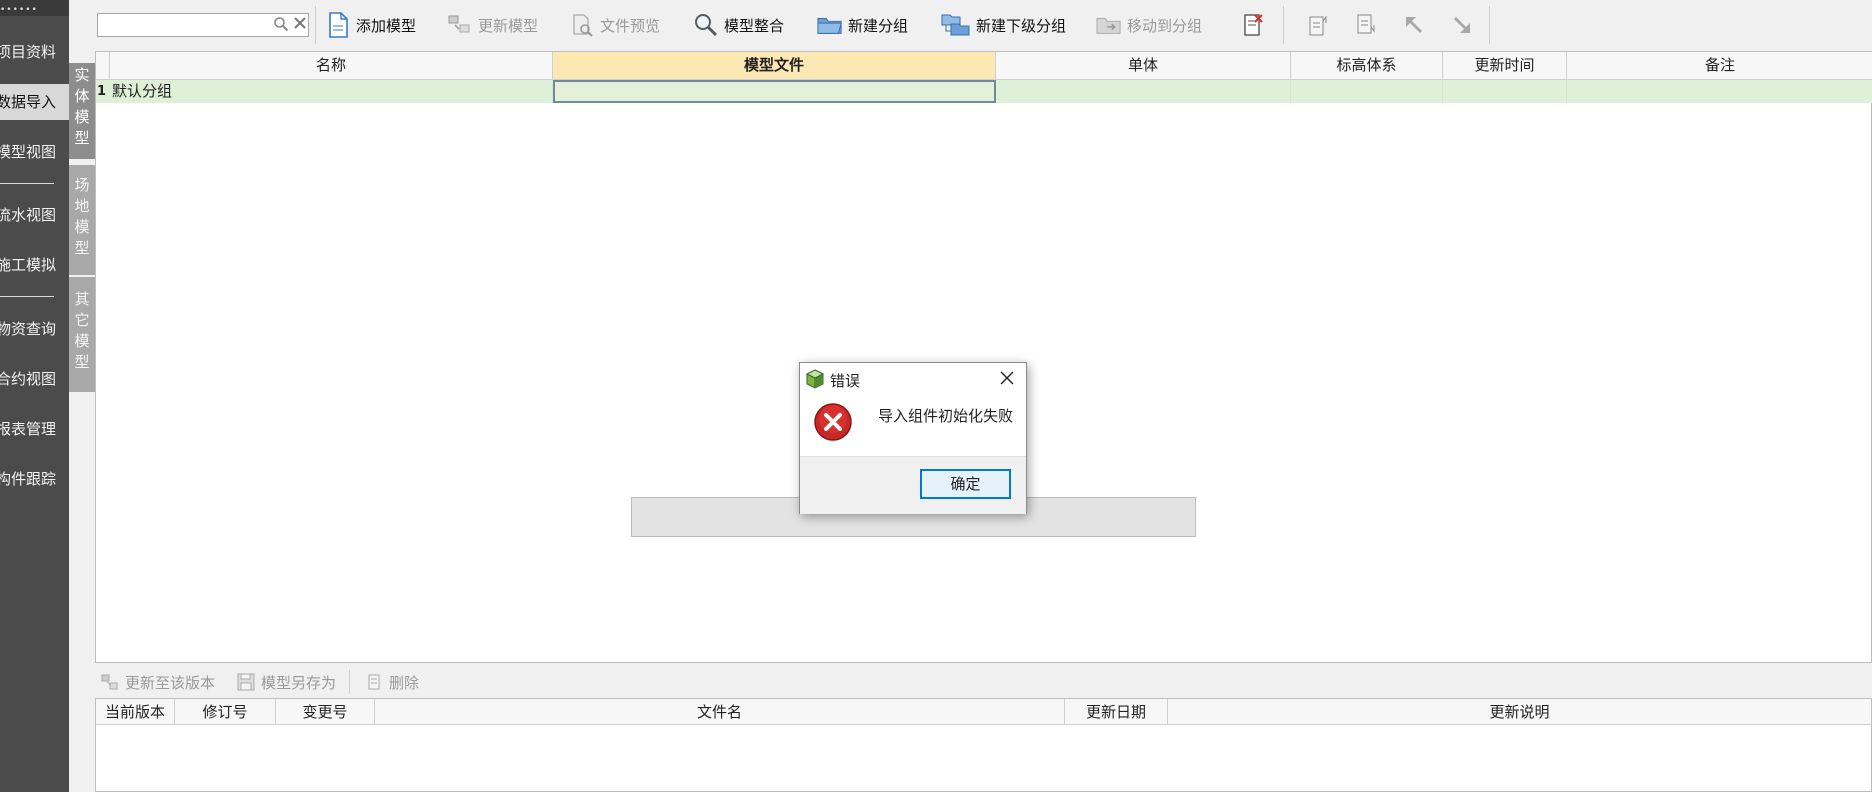 The image size is (1872, 792). I want to click on row-number-header, so click(103, 65).